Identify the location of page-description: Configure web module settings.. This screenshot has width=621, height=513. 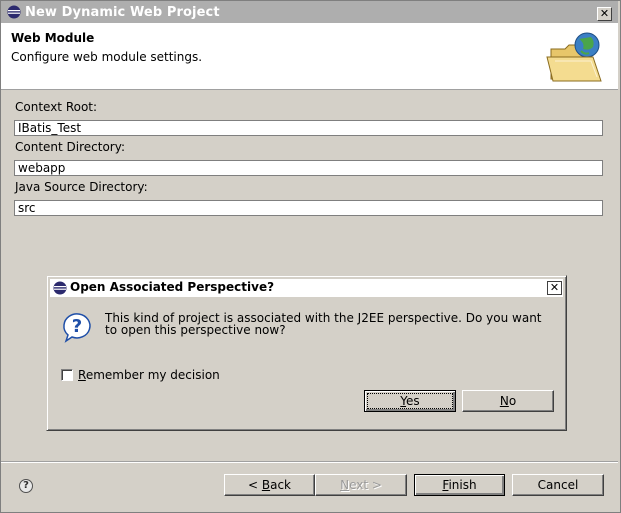
(107, 57).